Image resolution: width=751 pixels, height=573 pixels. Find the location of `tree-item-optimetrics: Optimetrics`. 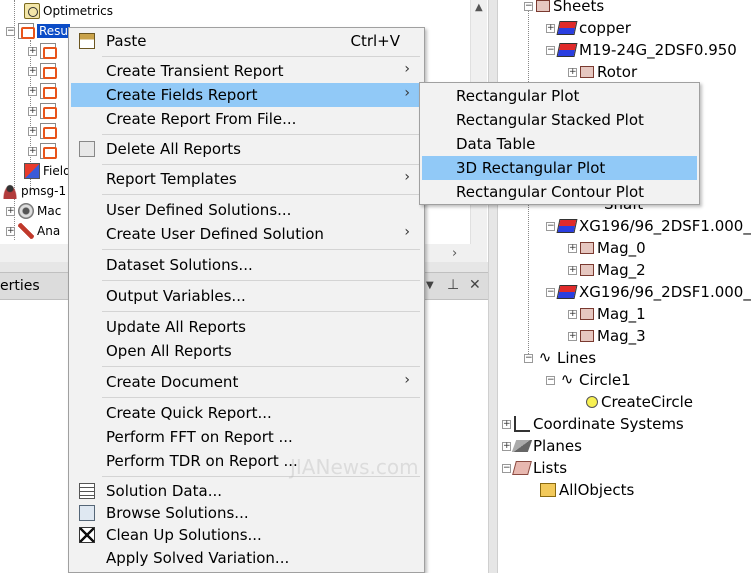

tree-item-optimetrics: Optimetrics is located at coordinates (68, 11).